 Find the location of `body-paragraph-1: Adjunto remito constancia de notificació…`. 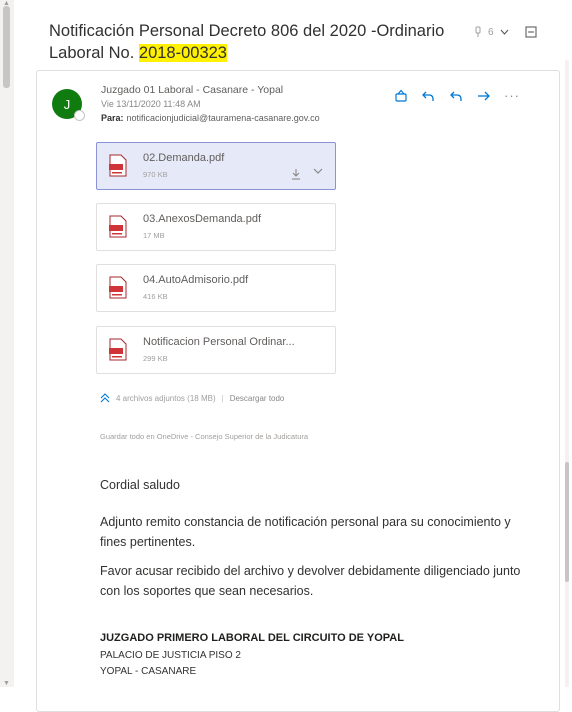

body-paragraph-1: Adjunto remito constancia de notificació… is located at coordinates (305, 532).